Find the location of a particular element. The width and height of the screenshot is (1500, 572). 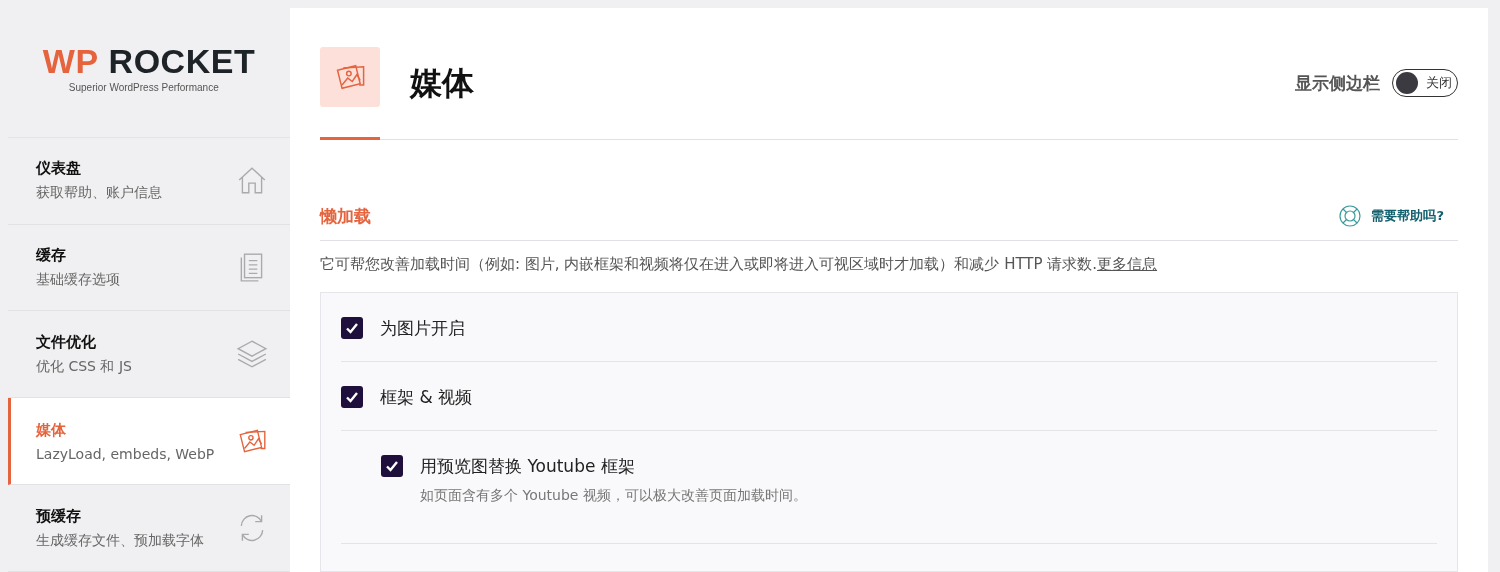

sidebar-item-title: 缓存 is located at coordinates (51, 255).